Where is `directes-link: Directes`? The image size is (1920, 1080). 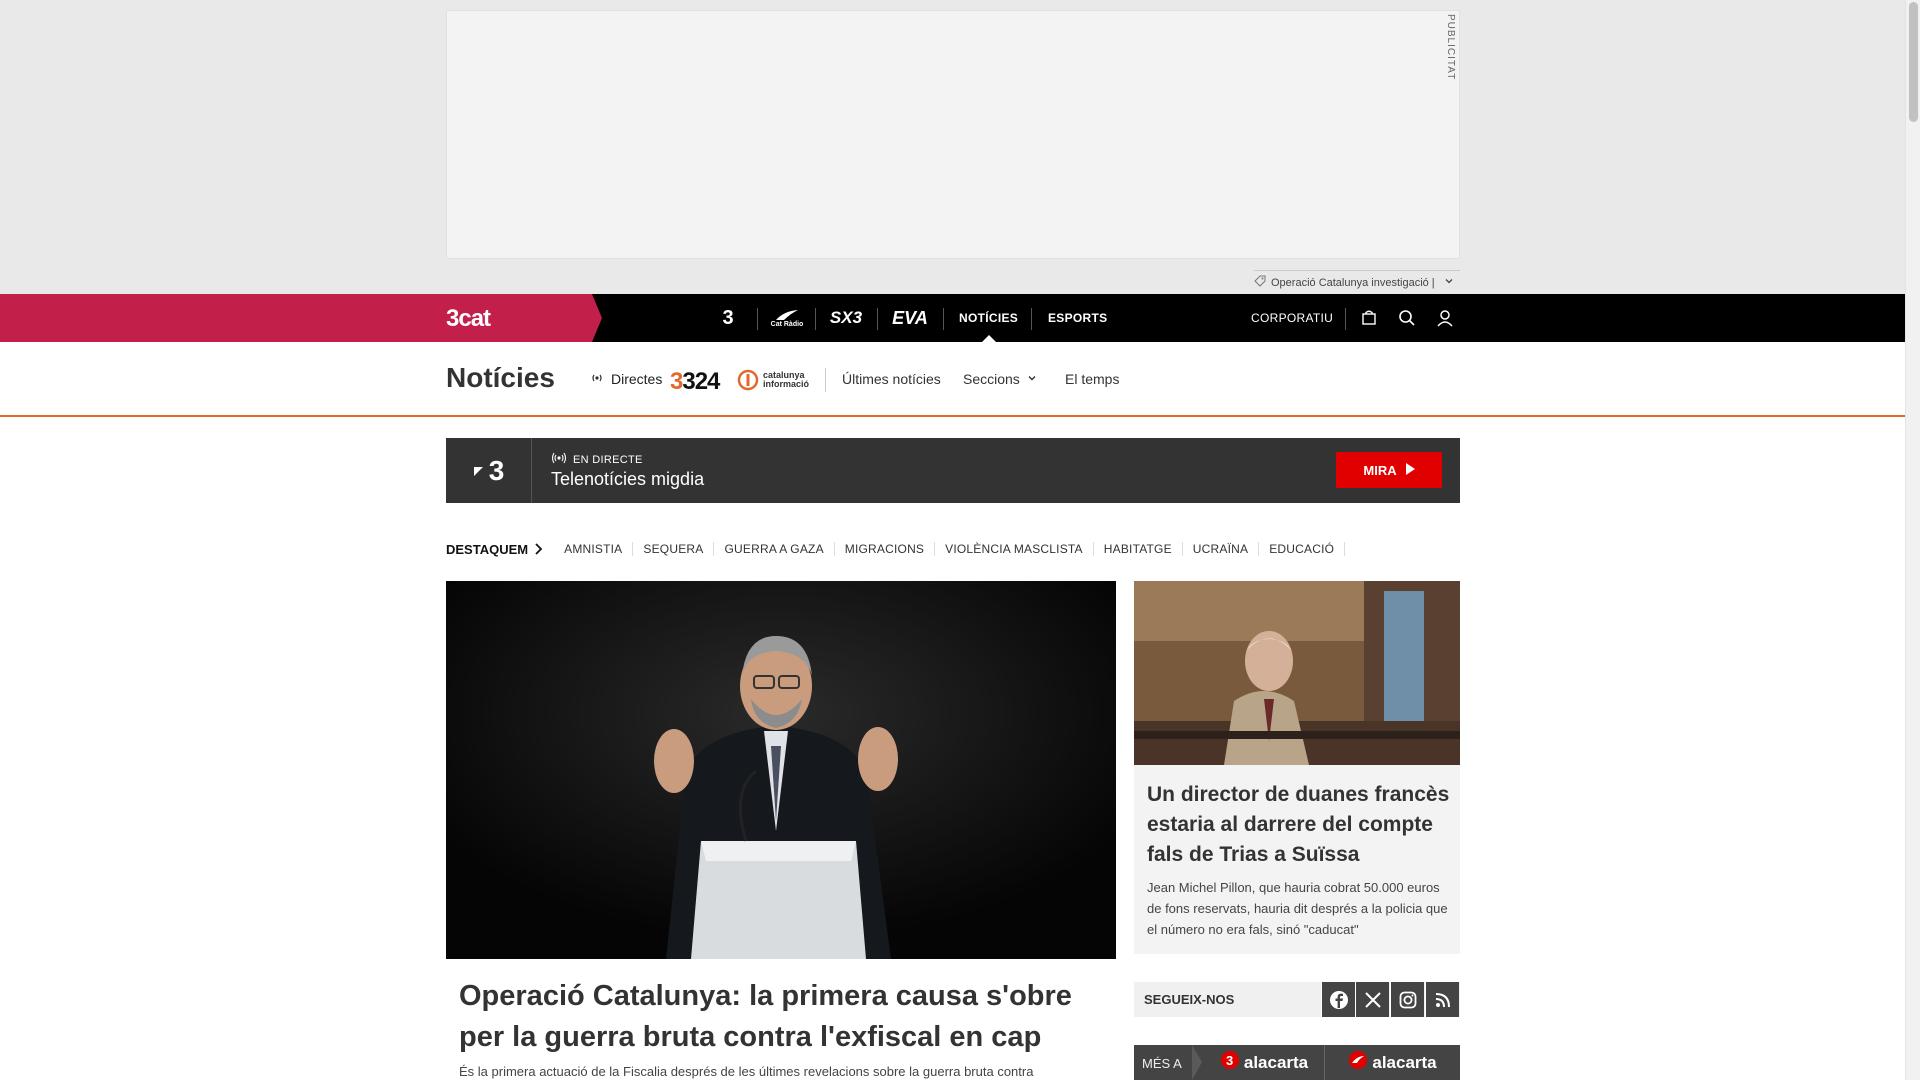 directes-link: Directes is located at coordinates (626, 379).